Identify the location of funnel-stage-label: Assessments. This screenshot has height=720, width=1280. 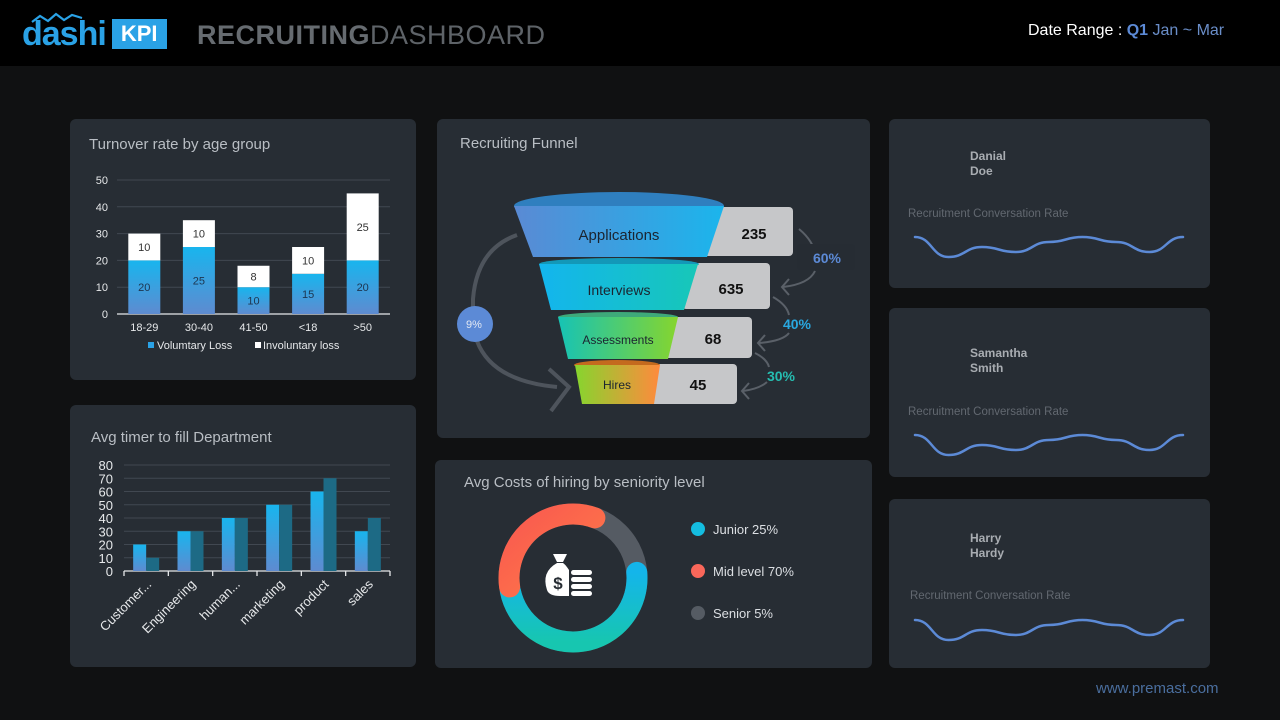
(617, 340).